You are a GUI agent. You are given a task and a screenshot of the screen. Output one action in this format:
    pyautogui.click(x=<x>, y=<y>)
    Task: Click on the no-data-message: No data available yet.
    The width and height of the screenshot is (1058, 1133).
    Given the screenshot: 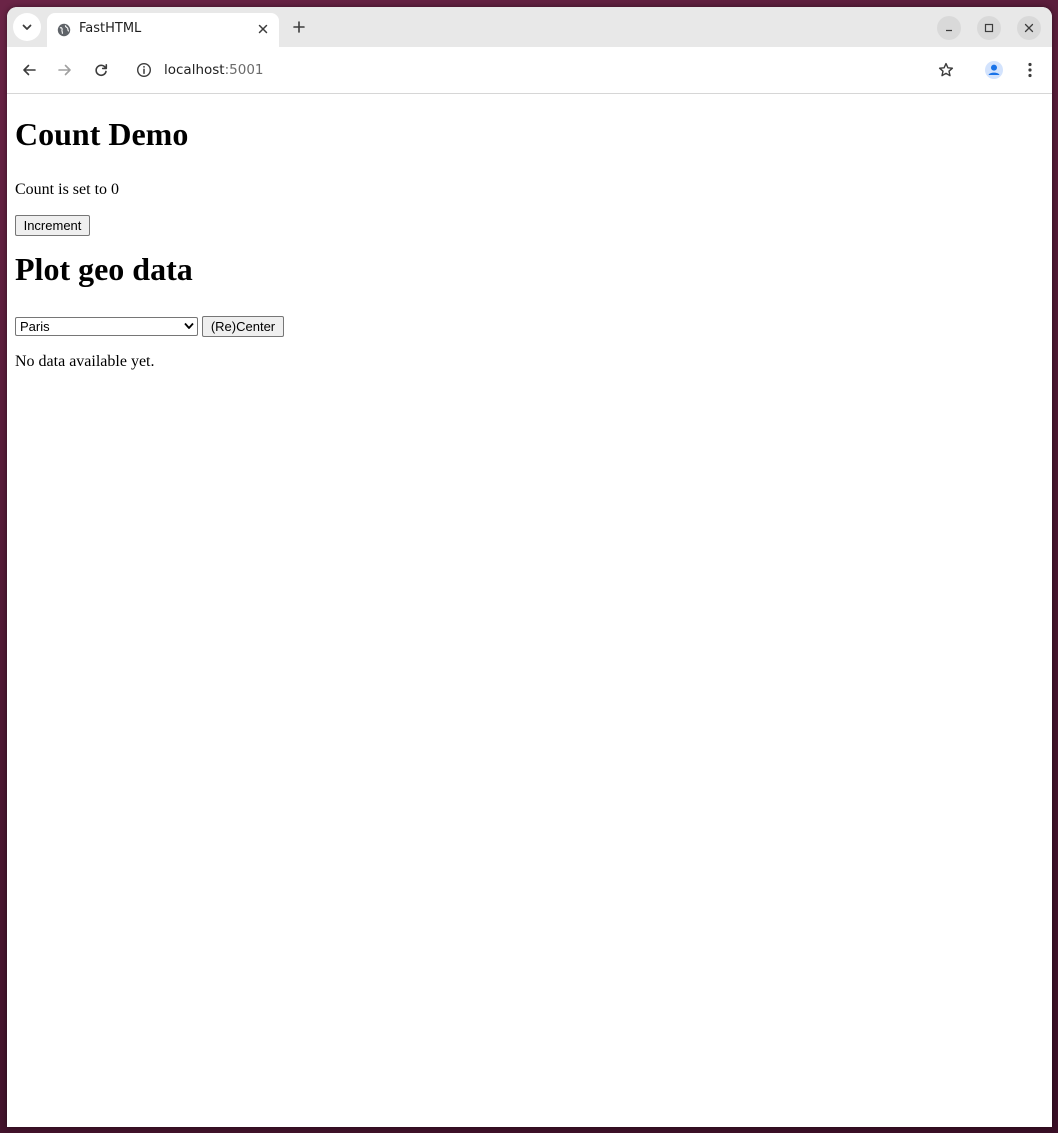 What is the action you would take?
    pyautogui.click(x=85, y=361)
    